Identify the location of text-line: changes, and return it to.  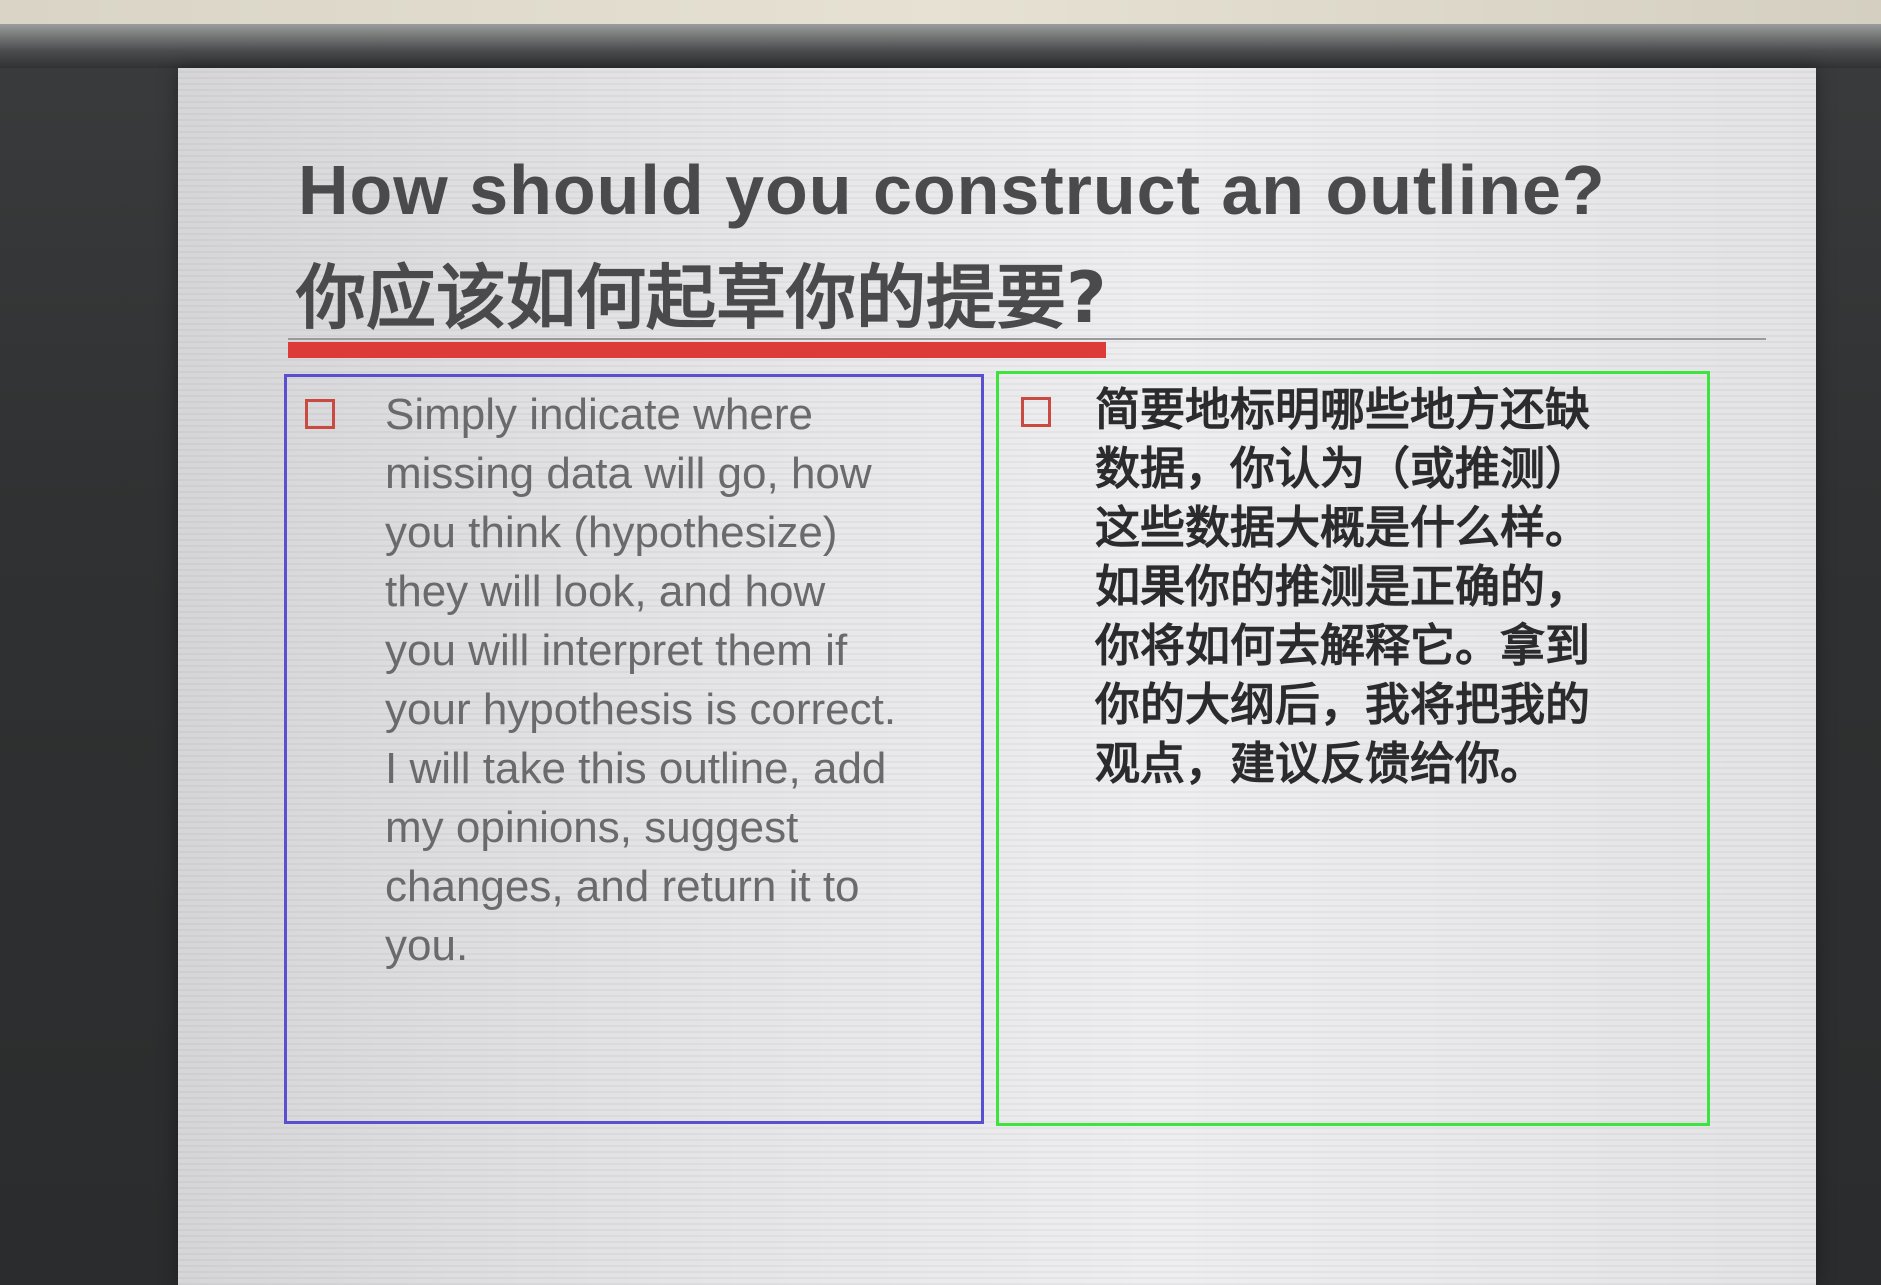
(622, 886).